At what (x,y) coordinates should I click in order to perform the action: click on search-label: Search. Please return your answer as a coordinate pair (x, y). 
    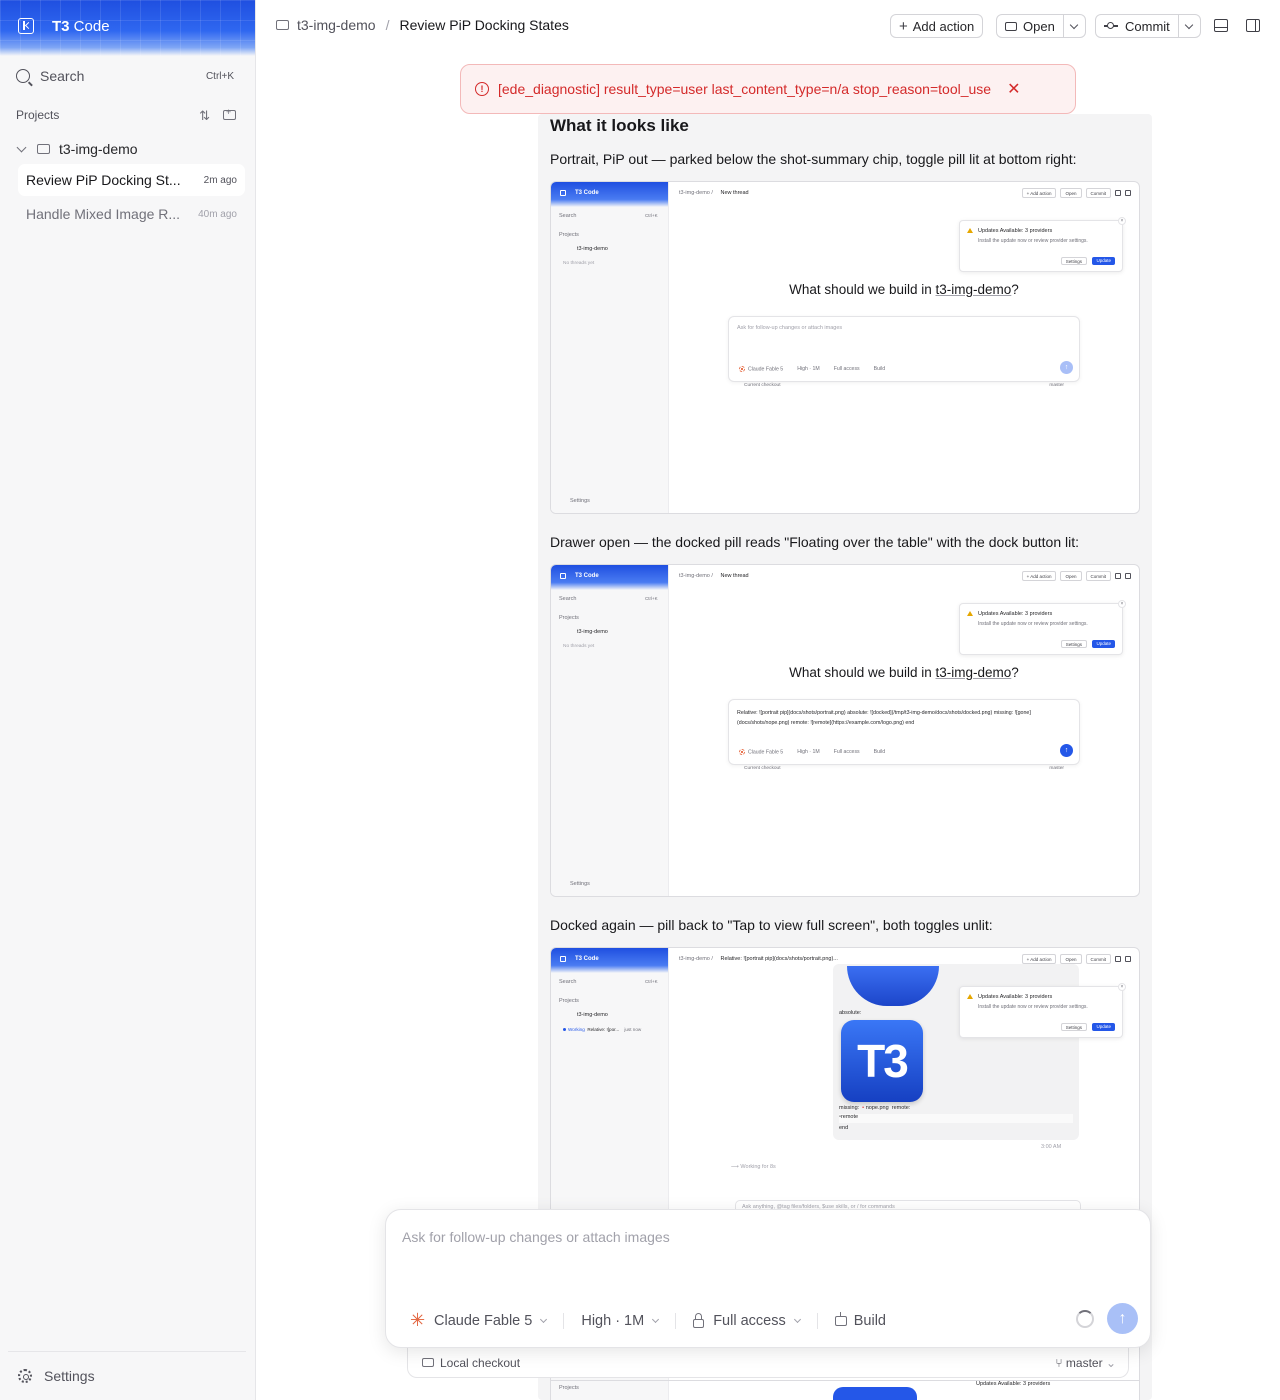
    Looking at the image, I should click on (62, 76).